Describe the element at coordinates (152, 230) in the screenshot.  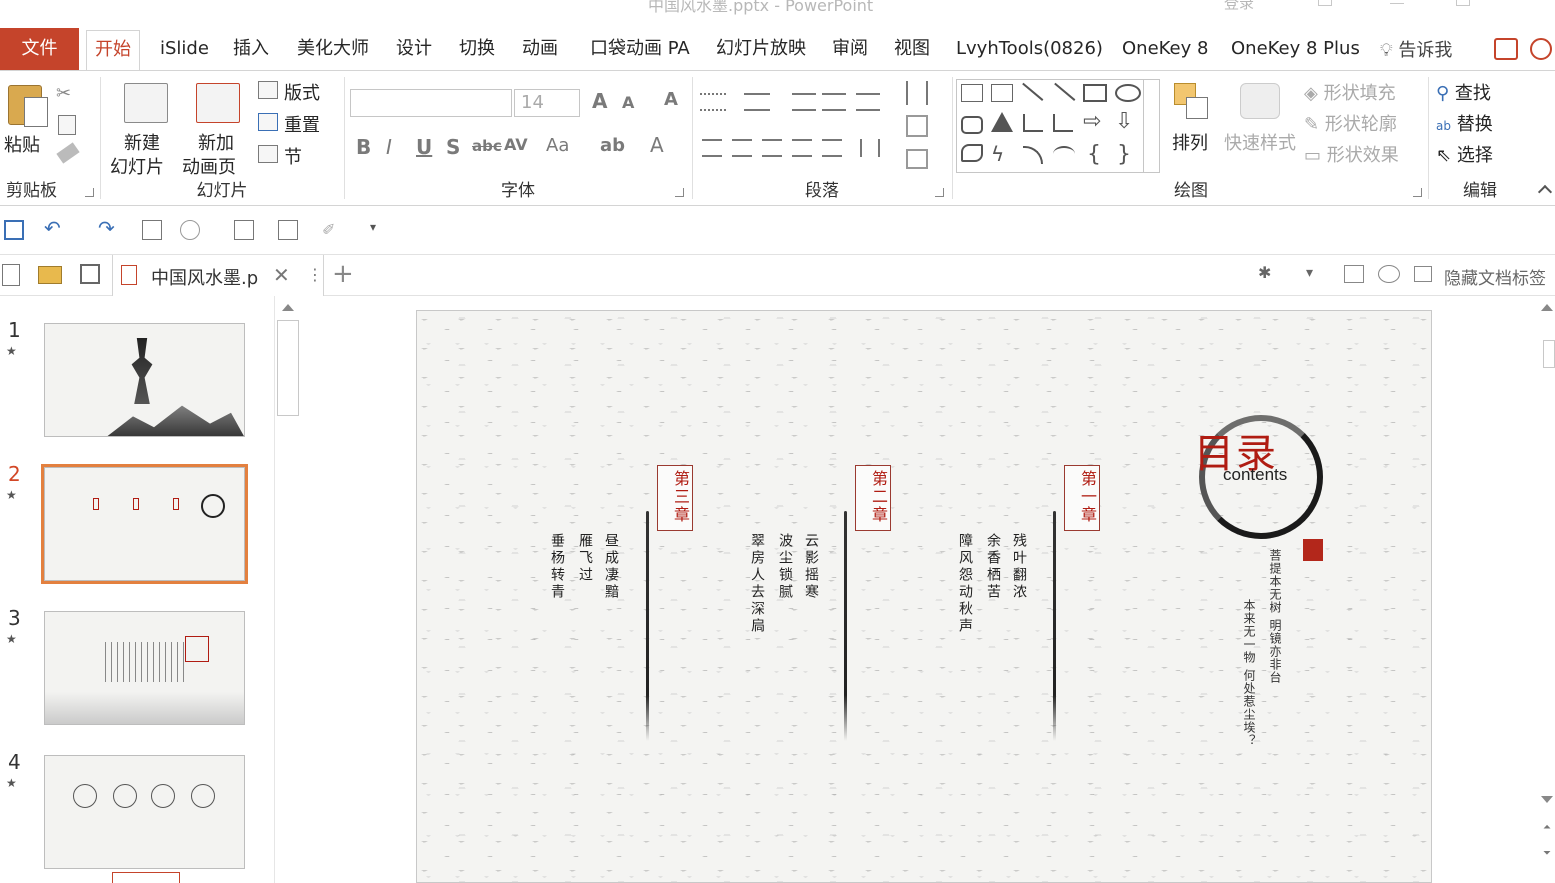
I see `presenter-icon` at that location.